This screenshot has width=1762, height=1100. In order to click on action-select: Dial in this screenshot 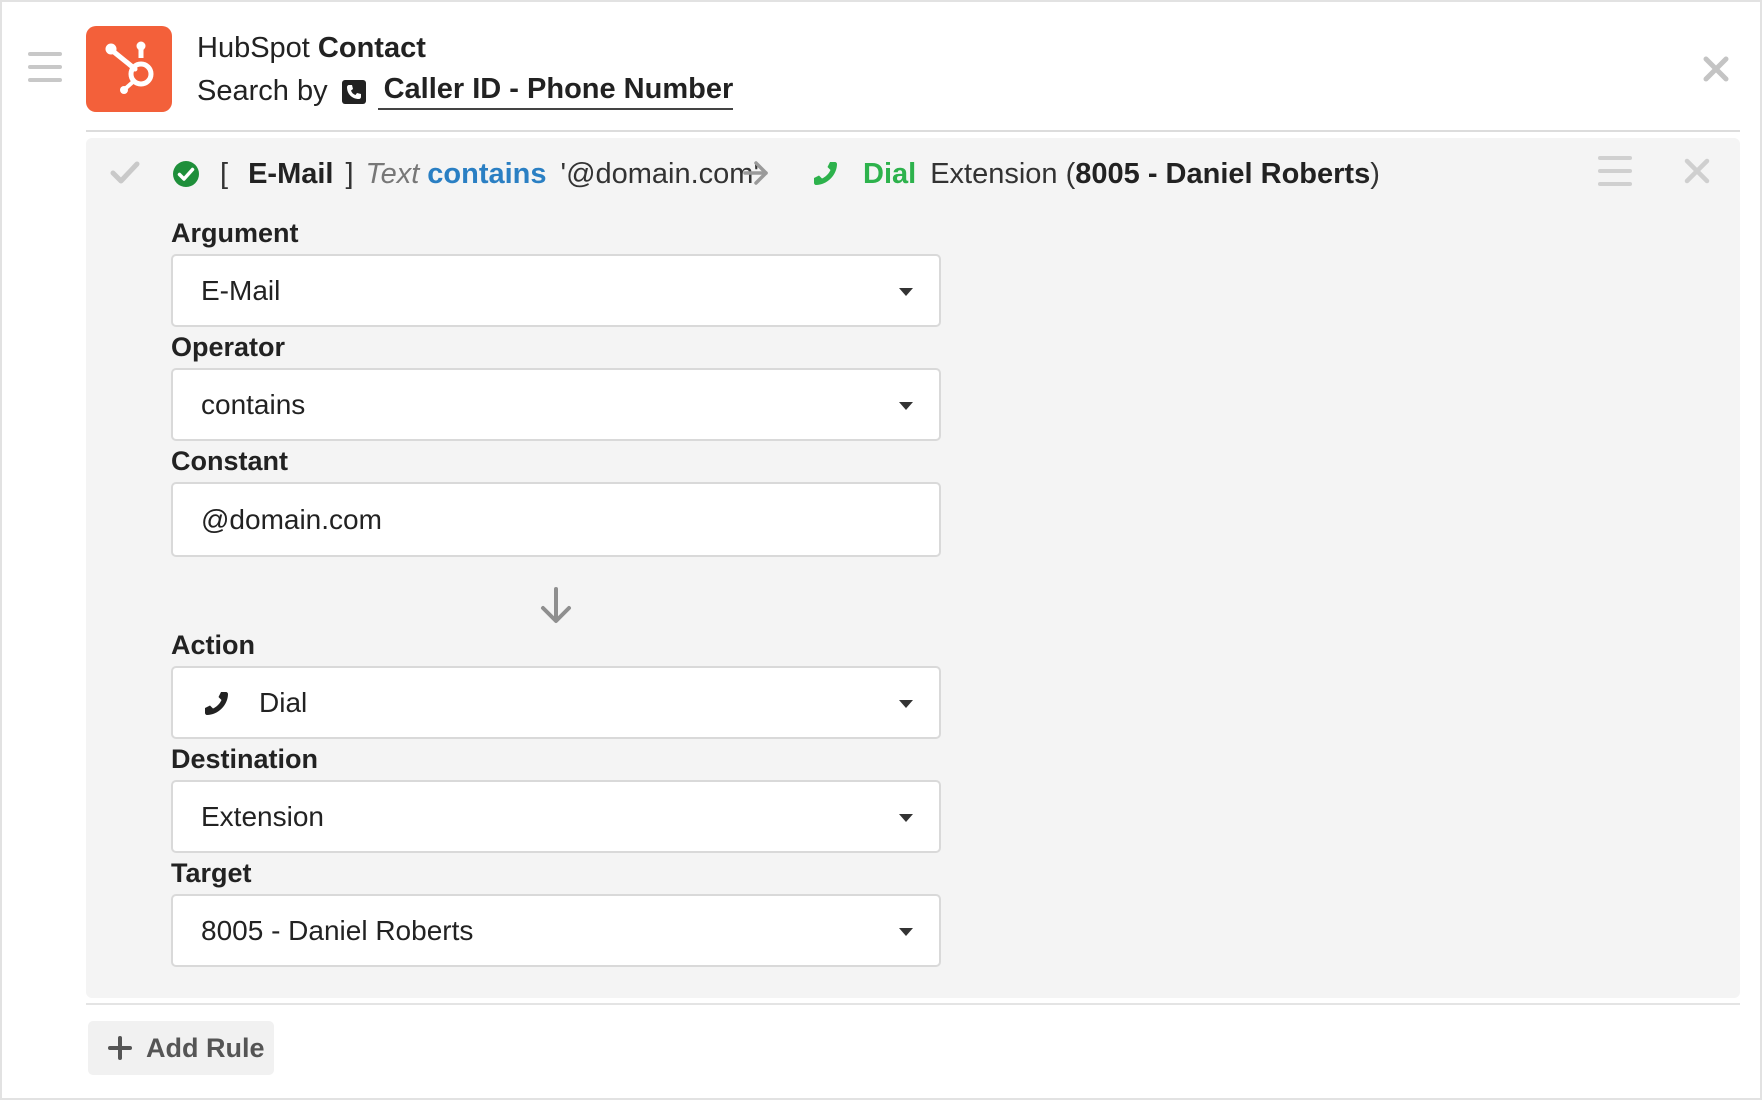, I will do `click(556, 702)`.